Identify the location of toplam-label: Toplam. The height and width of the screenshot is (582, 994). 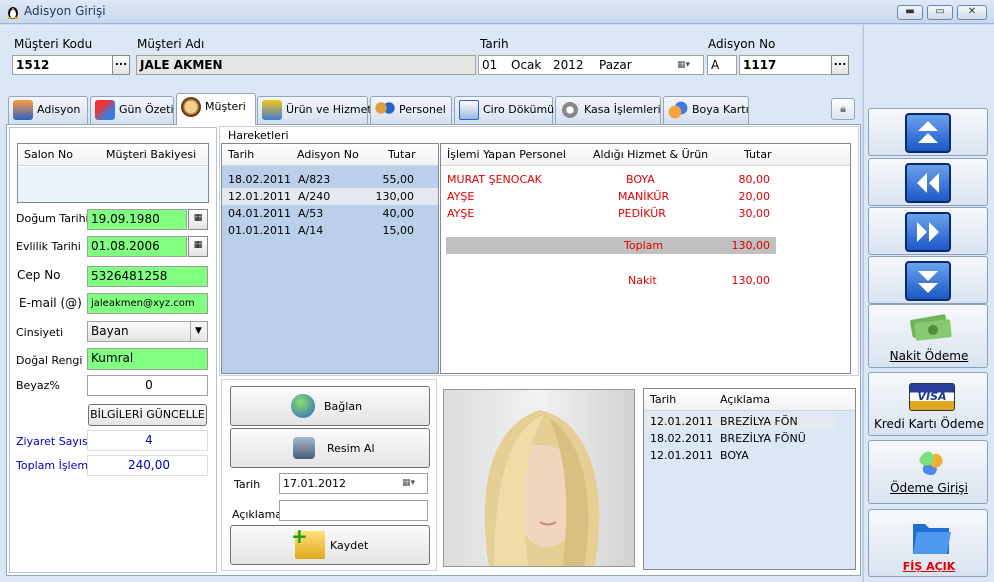
(644, 245).